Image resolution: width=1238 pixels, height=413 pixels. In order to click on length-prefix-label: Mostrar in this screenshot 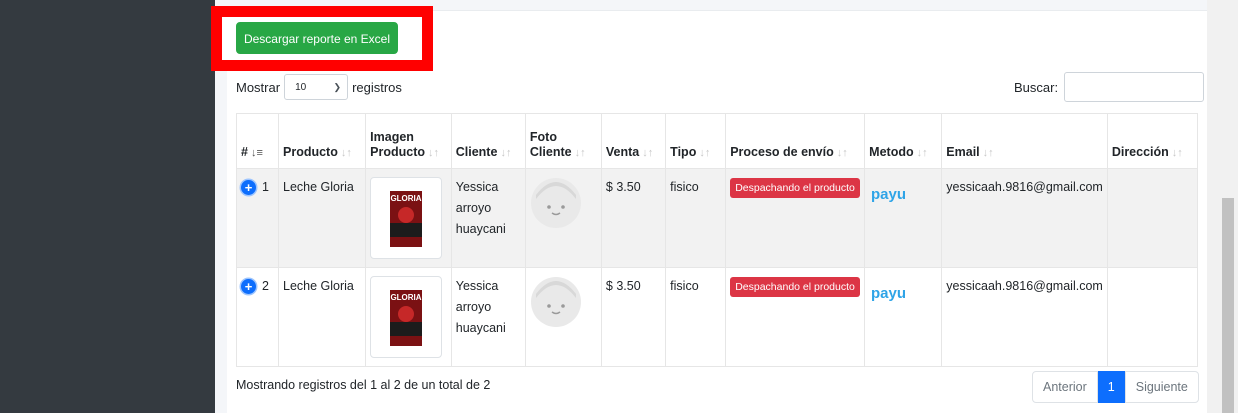, I will do `click(258, 87)`.